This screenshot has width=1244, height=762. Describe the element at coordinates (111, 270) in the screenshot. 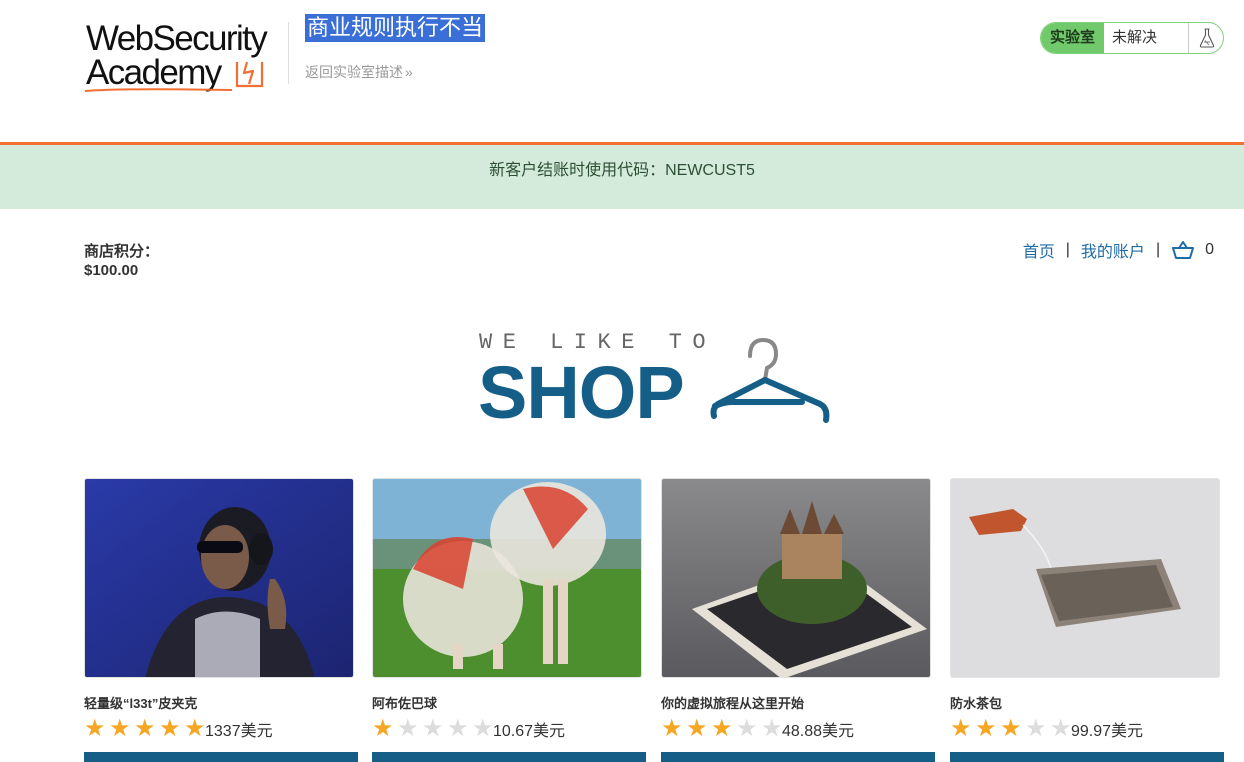

I see `store-credit-value: $100.00` at that location.